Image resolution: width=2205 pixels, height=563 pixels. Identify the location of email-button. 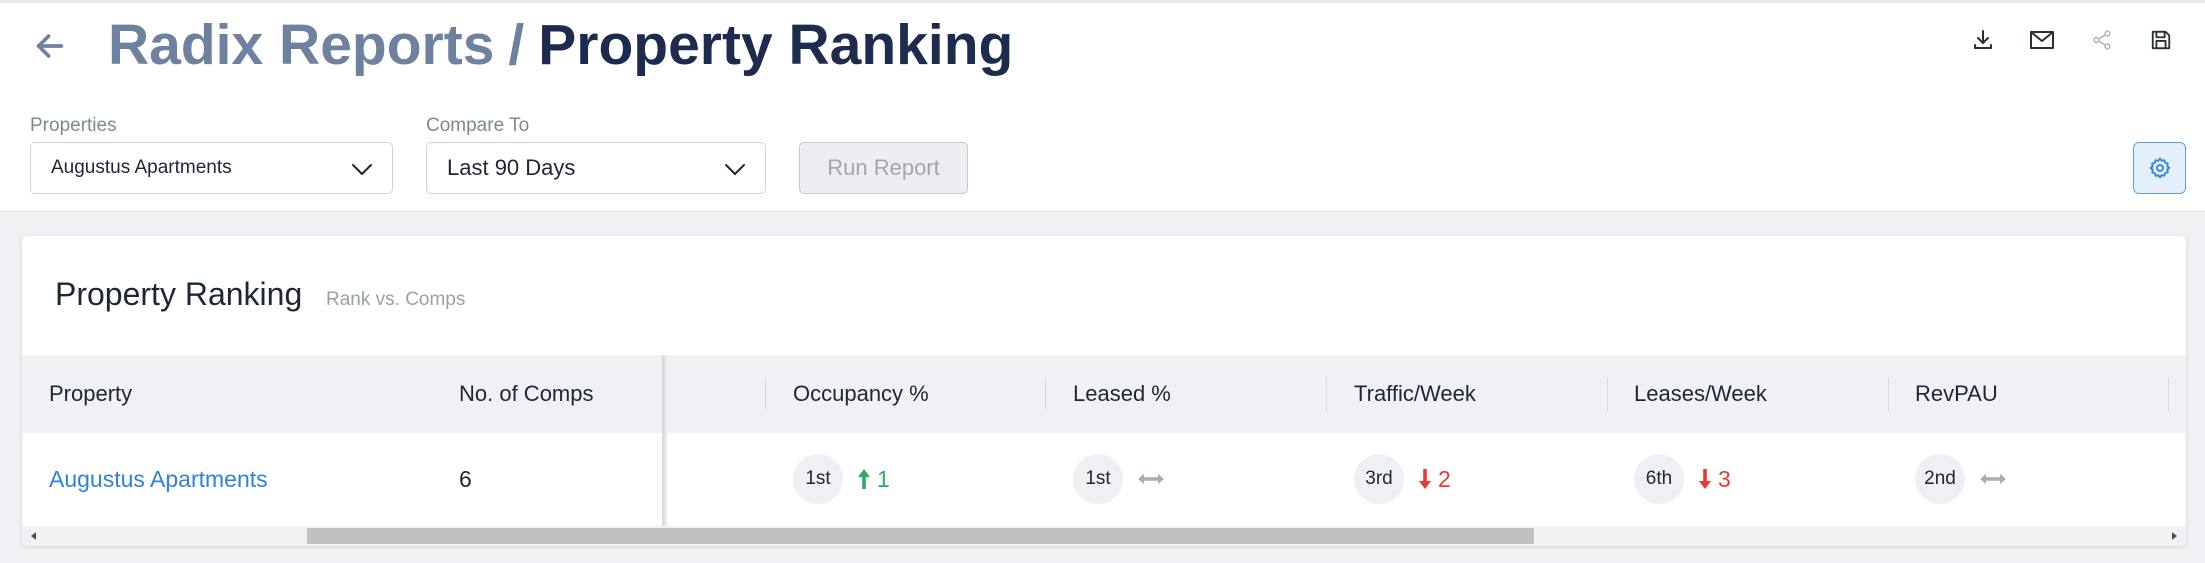
(2042, 40).